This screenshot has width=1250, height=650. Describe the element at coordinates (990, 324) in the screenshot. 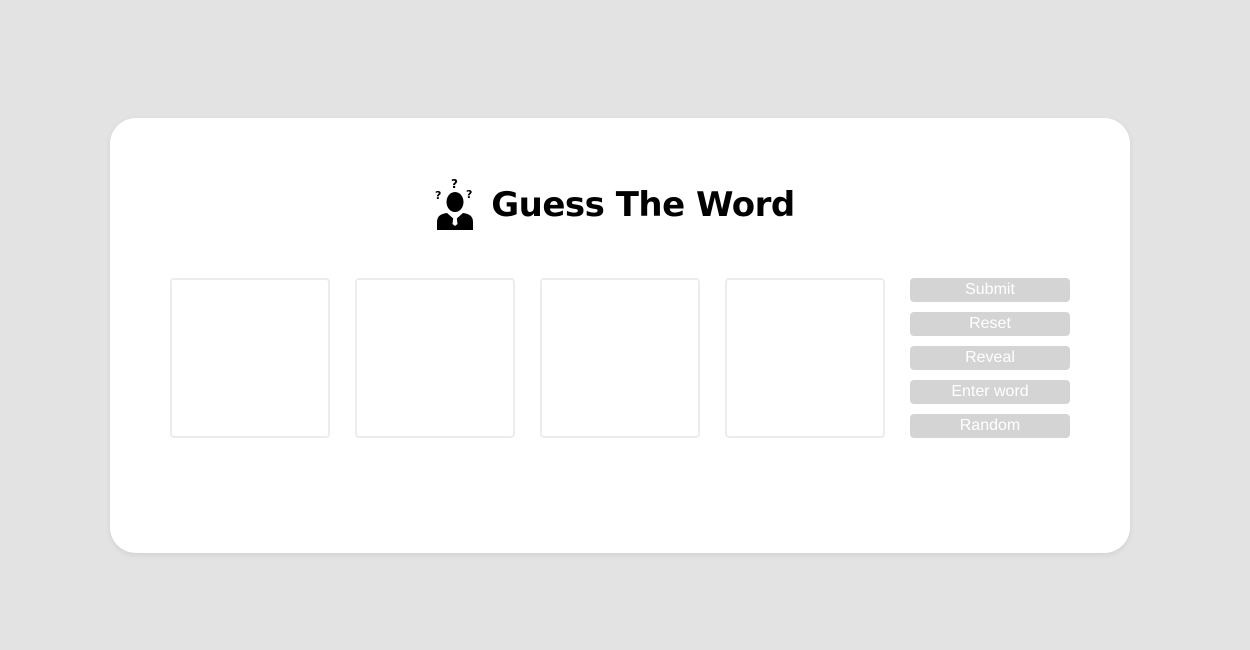

I see `reset-button: Reset` at that location.